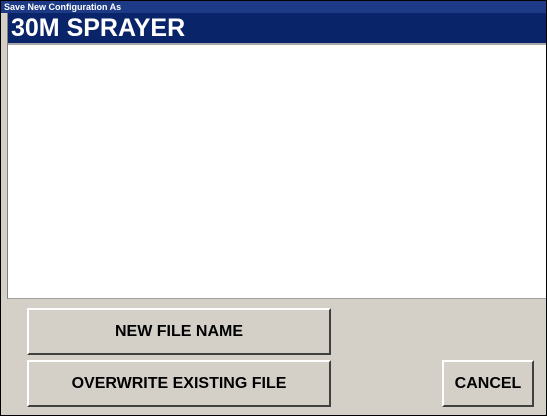 This screenshot has width=547, height=416. Describe the element at coordinates (488, 383) in the screenshot. I see `cancel-button: CANCEL` at that location.